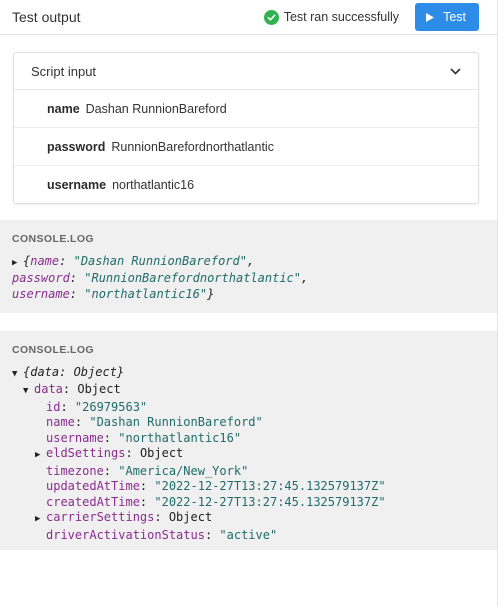 This screenshot has height=606, width=498. What do you see at coordinates (246, 184) in the screenshot?
I see `input-row-username: username northatlantic16` at bounding box center [246, 184].